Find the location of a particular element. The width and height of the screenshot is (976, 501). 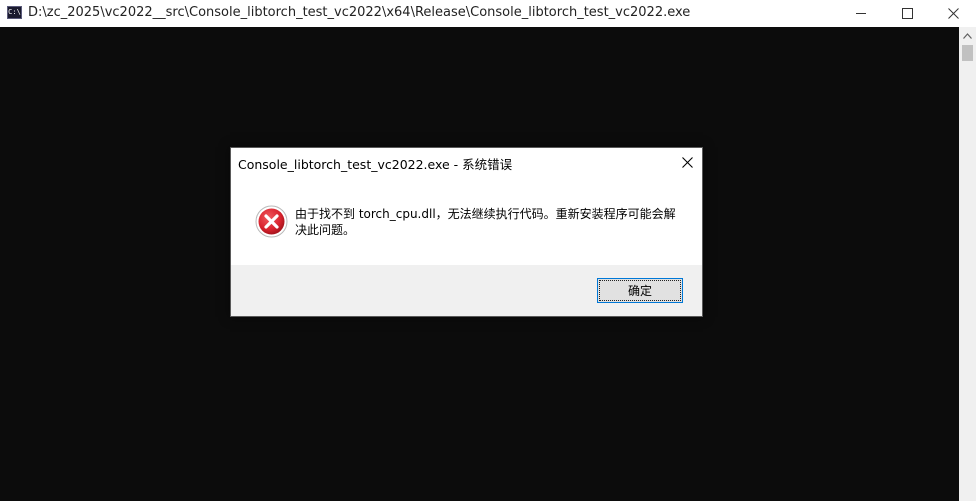

vertical-scrollbar is located at coordinates (967, 264).